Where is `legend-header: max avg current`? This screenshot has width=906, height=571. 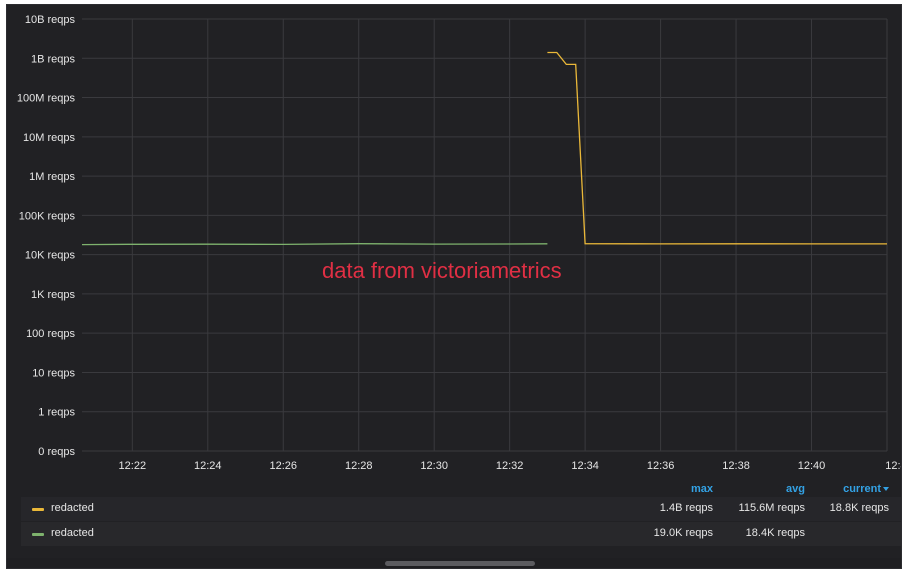
legend-header: max avg current is located at coordinates (461, 489).